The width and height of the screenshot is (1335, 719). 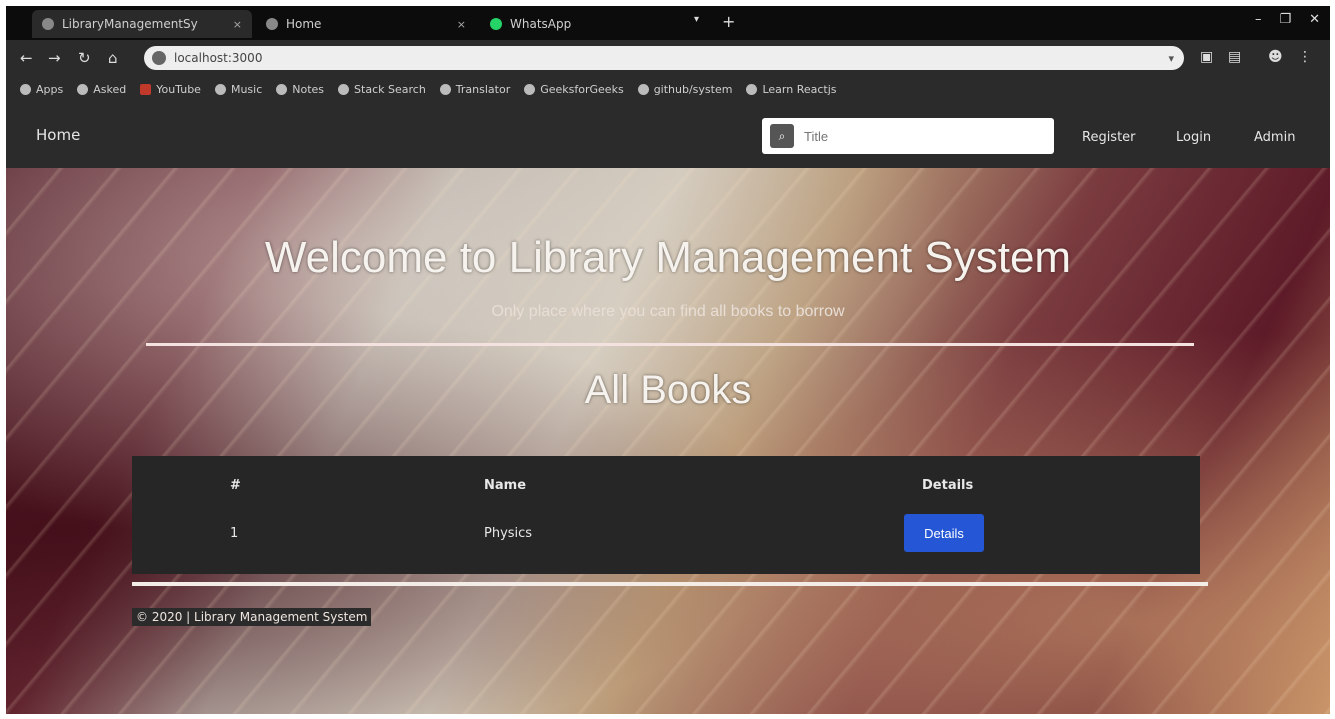 I want to click on page-title: Welcome to Library Management System, so click(x=668, y=257).